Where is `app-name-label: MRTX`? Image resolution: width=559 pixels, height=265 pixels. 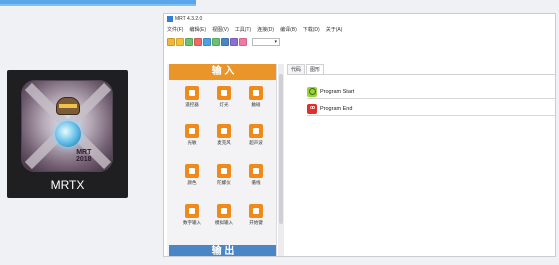
app-name-label: MRTX is located at coordinates (67, 185).